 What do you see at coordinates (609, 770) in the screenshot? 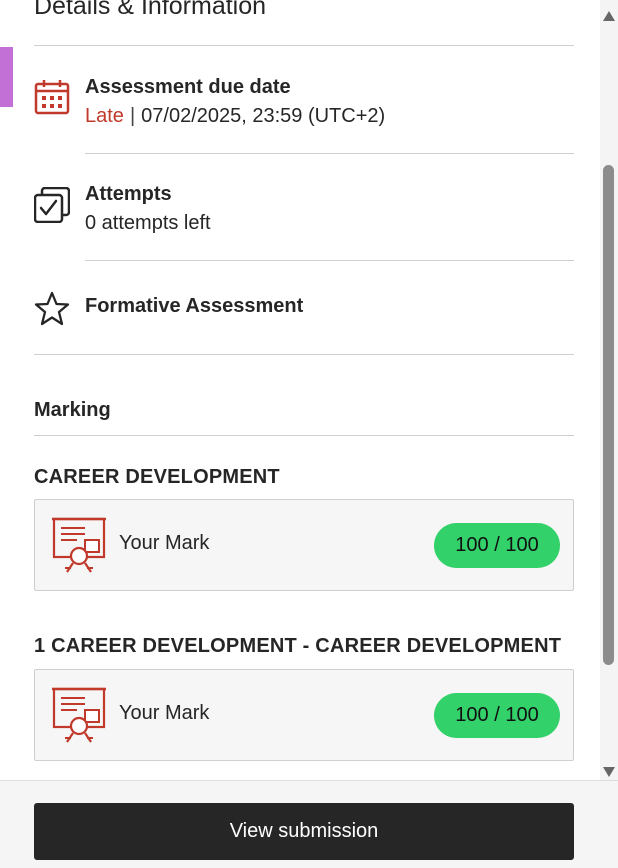
I see `scroll-down-arrow-icon` at bounding box center [609, 770].